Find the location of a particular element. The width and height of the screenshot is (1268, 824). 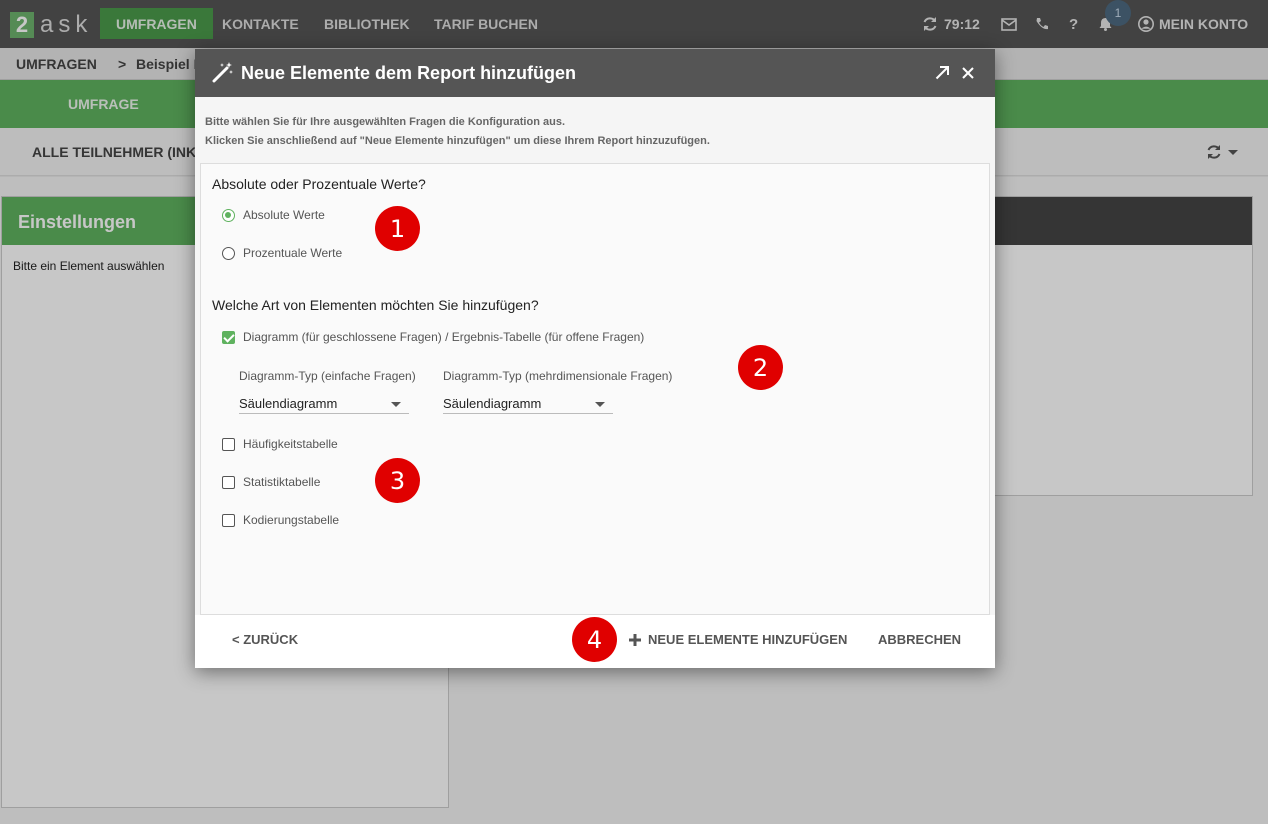

plus-icon is located at coordinates (635, 639).